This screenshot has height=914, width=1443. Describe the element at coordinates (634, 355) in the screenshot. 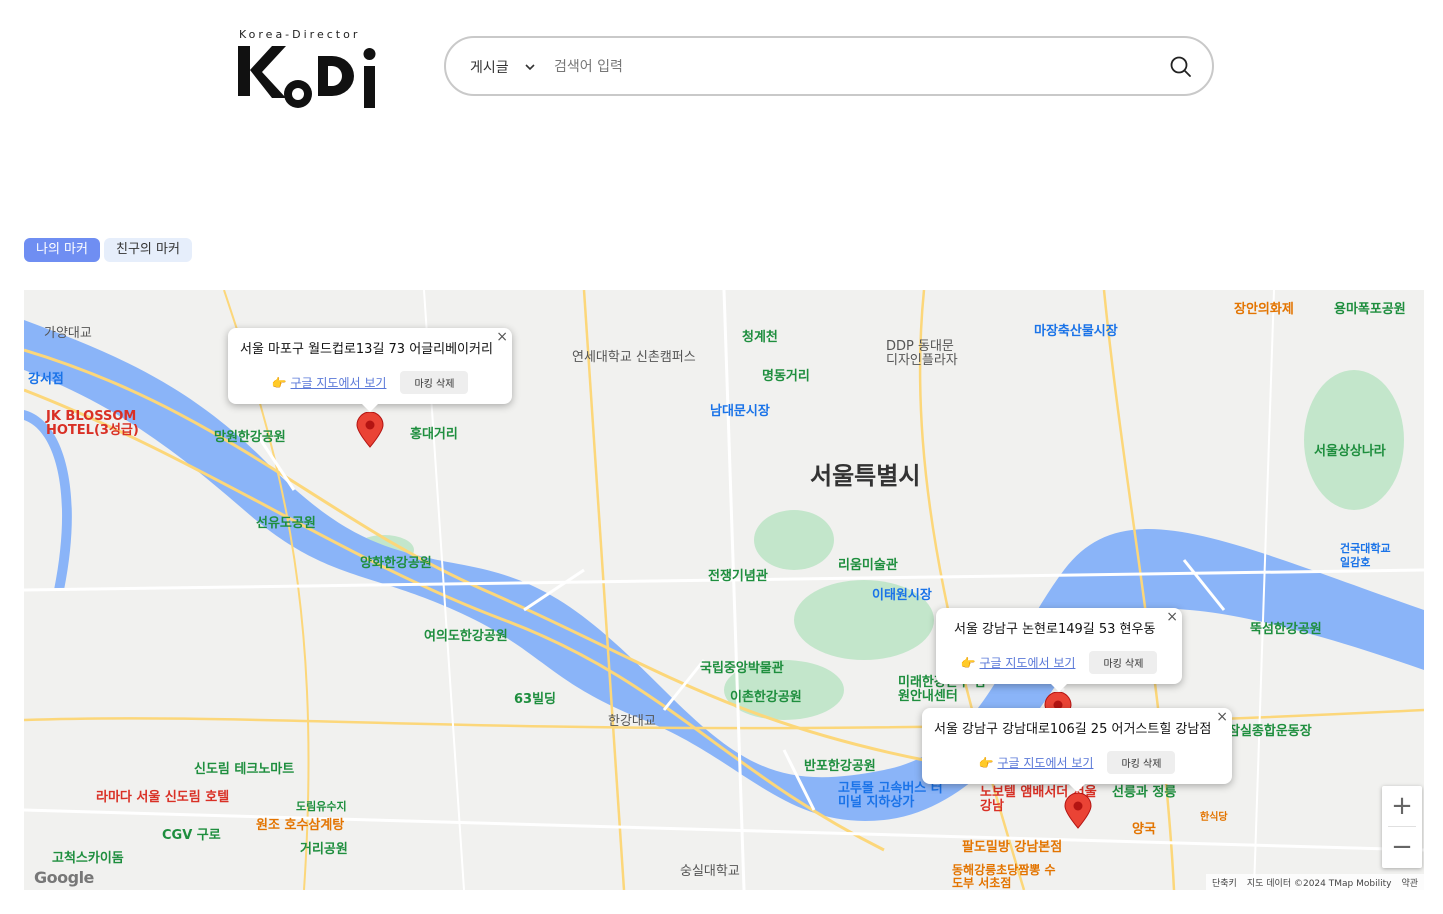

I see `map-poi: 연세대학교 신촌캠퍼스` at that location.